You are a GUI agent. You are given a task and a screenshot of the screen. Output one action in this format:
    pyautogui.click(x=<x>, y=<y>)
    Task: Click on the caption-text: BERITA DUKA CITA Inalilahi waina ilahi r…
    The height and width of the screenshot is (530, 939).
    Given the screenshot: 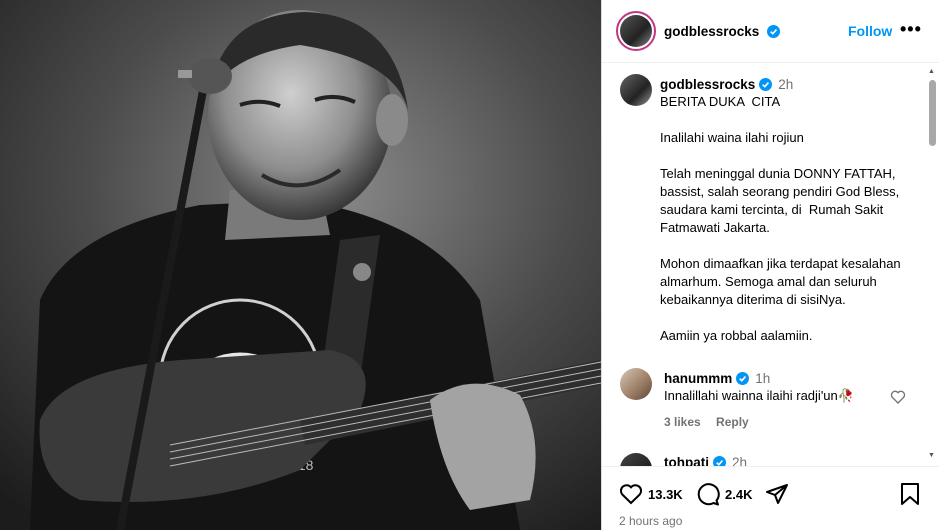 What is the action you would take?
    pyautogui.click(x=780, y=218)
    